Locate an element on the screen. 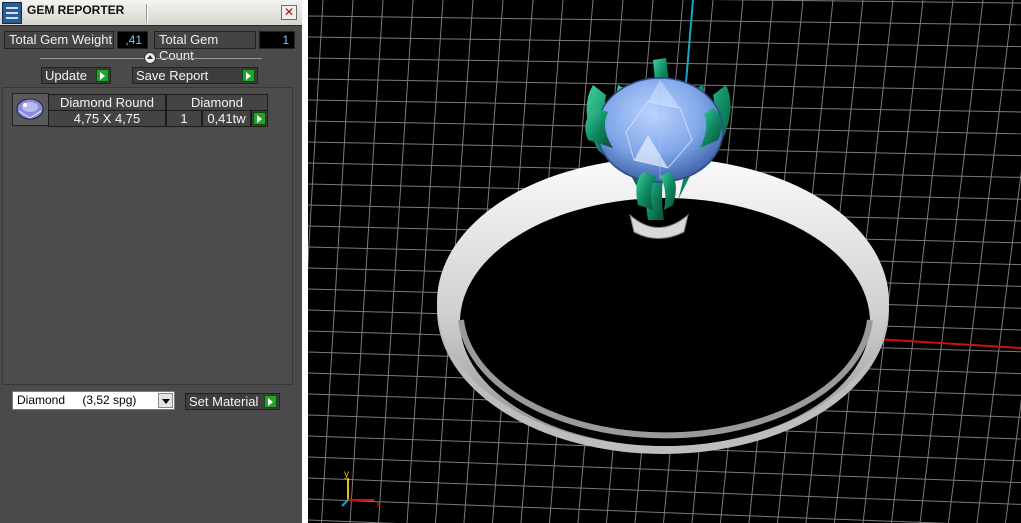 The height and width of the screenshot is (523, 1021). material-select-name: Diamond is located at coordinates (41, 400).